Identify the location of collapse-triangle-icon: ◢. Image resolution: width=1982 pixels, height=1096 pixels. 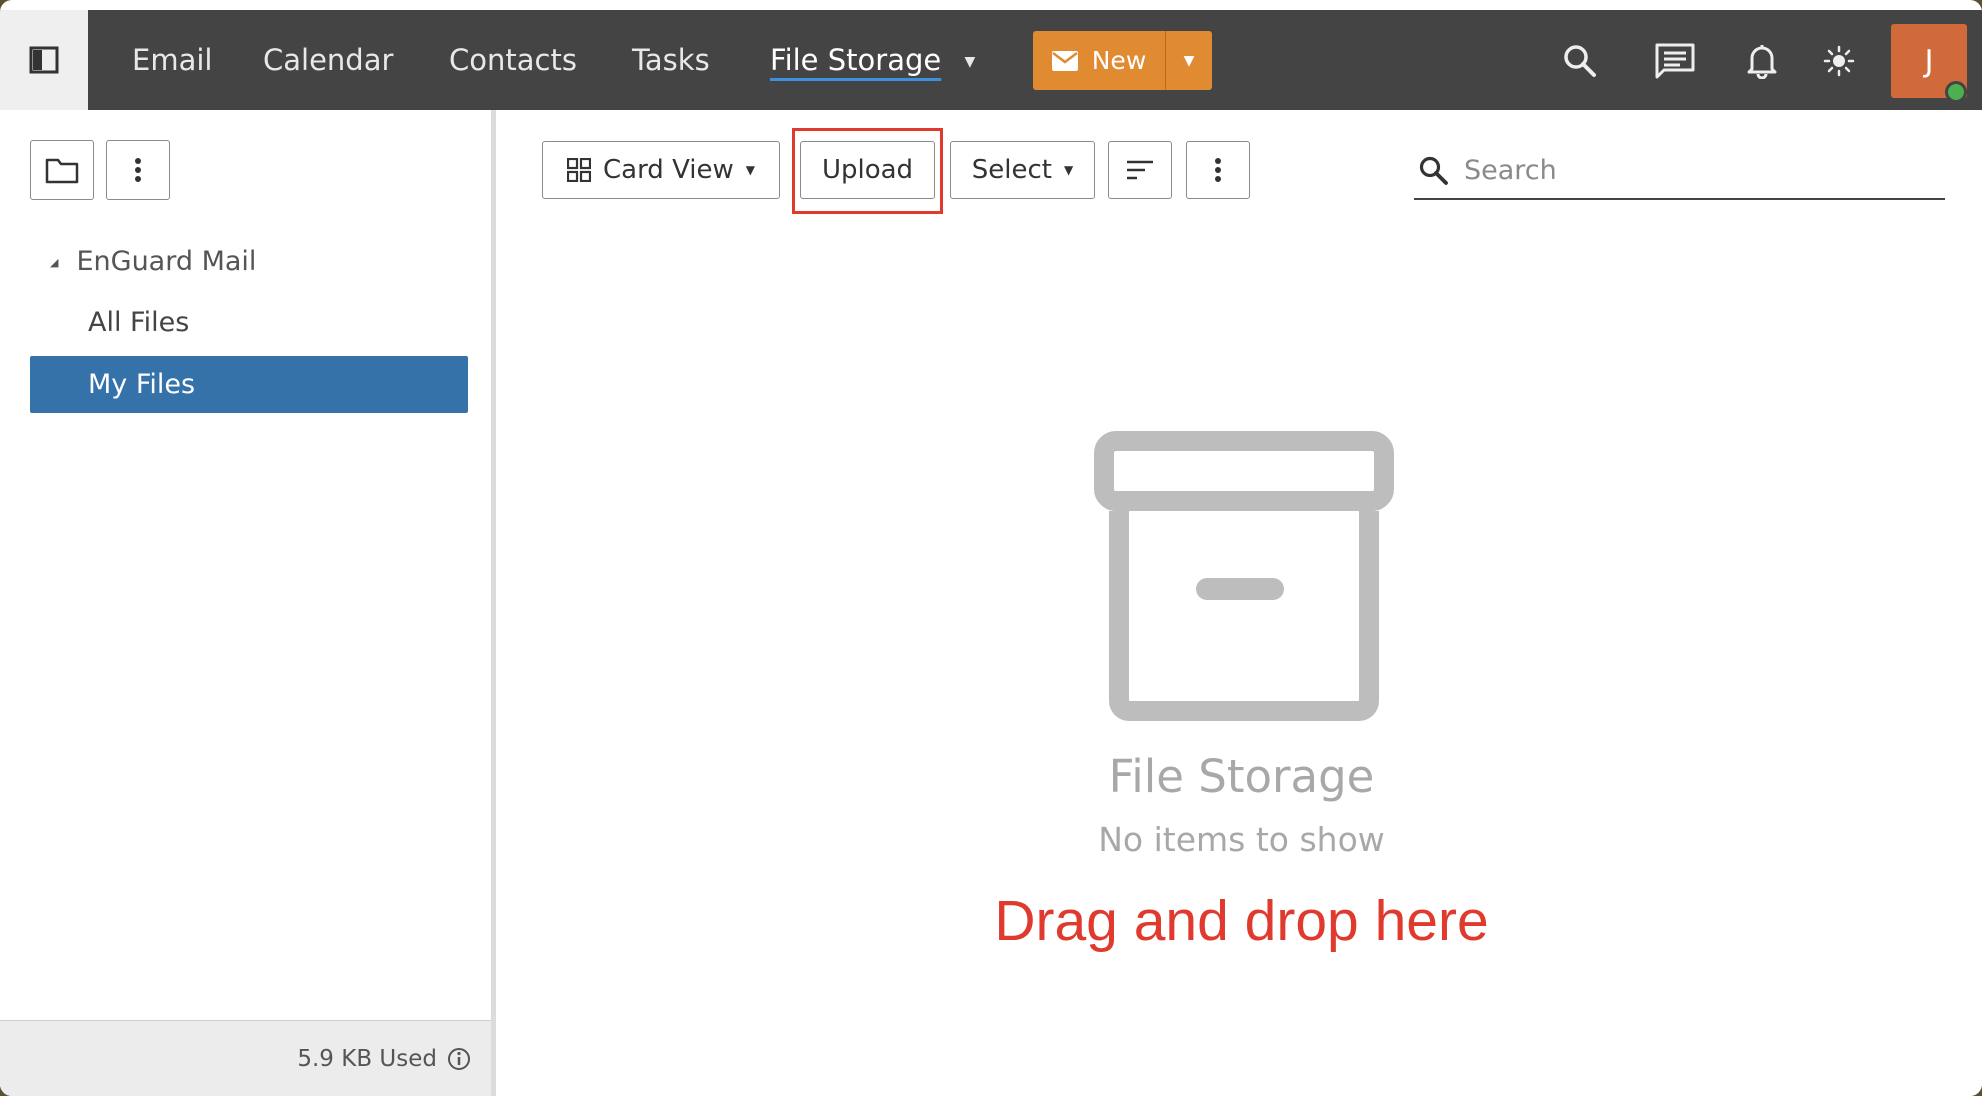
(54, 262).